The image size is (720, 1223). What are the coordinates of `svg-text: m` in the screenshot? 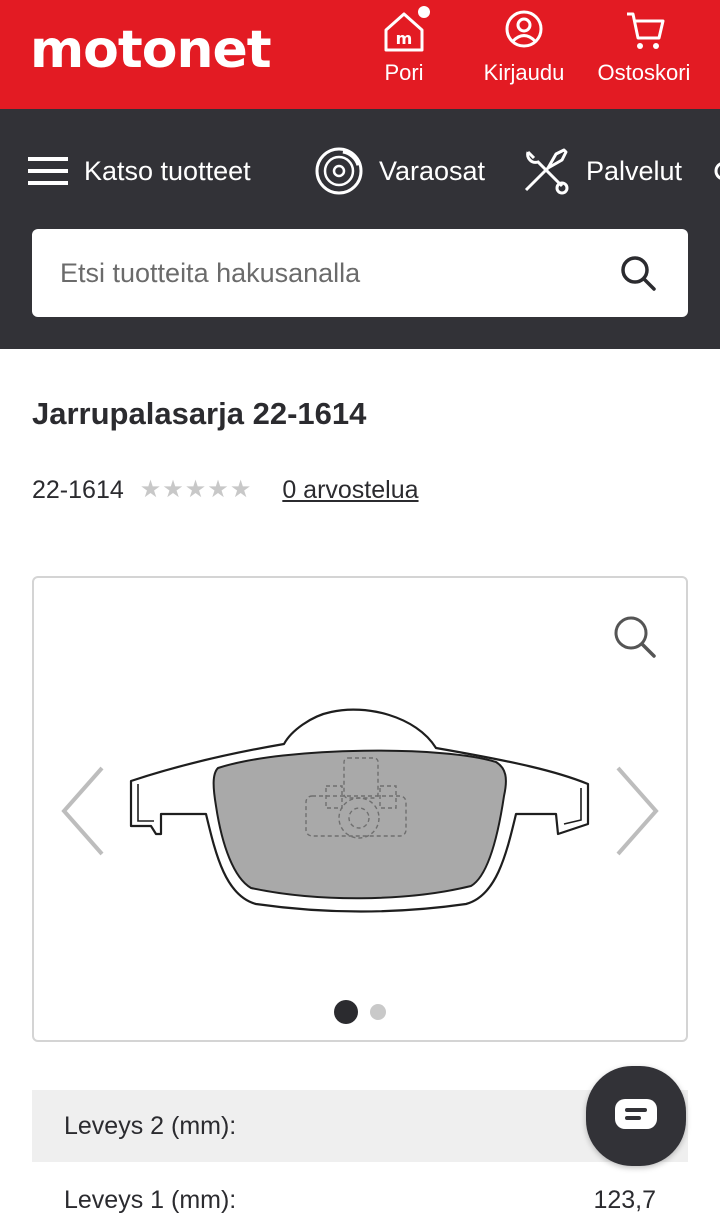 It's located at (404, 38).